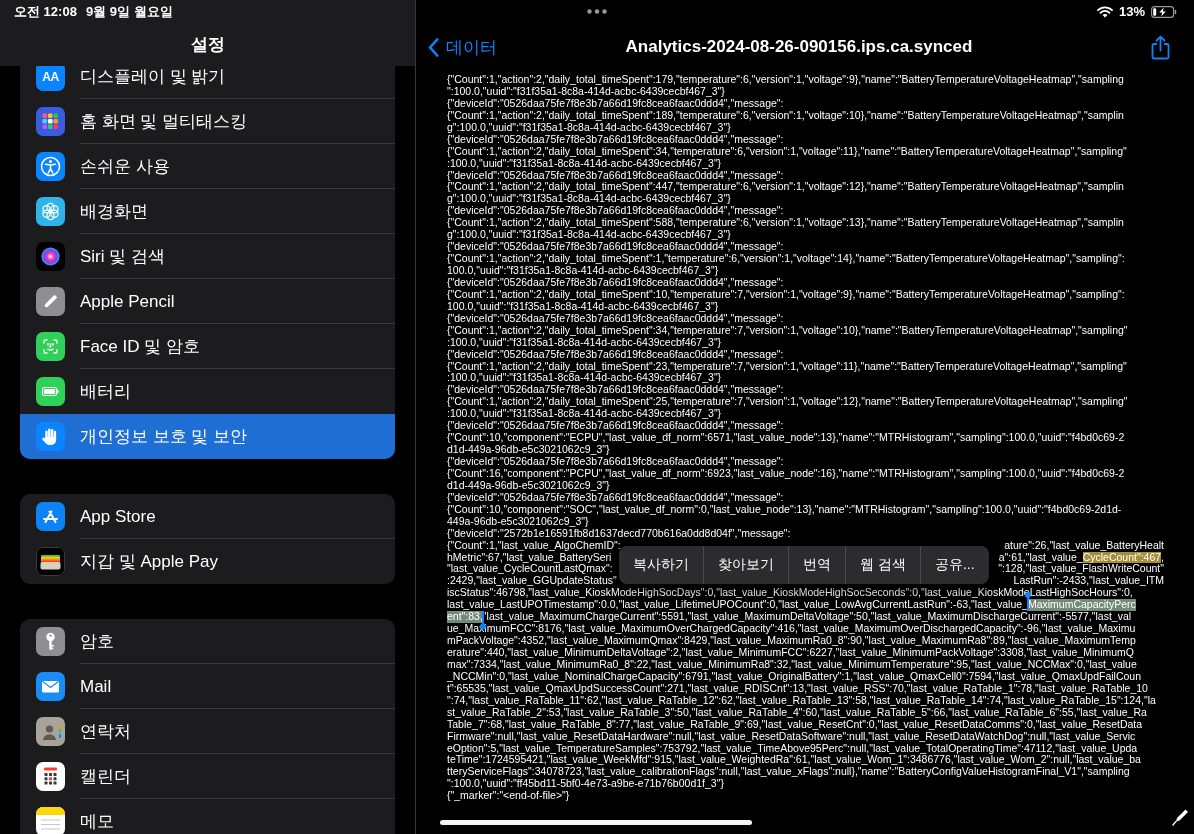  Describe the element at coordinates (661, 565) in the screenshot. I see `menu-item: 복사하기` at that location.